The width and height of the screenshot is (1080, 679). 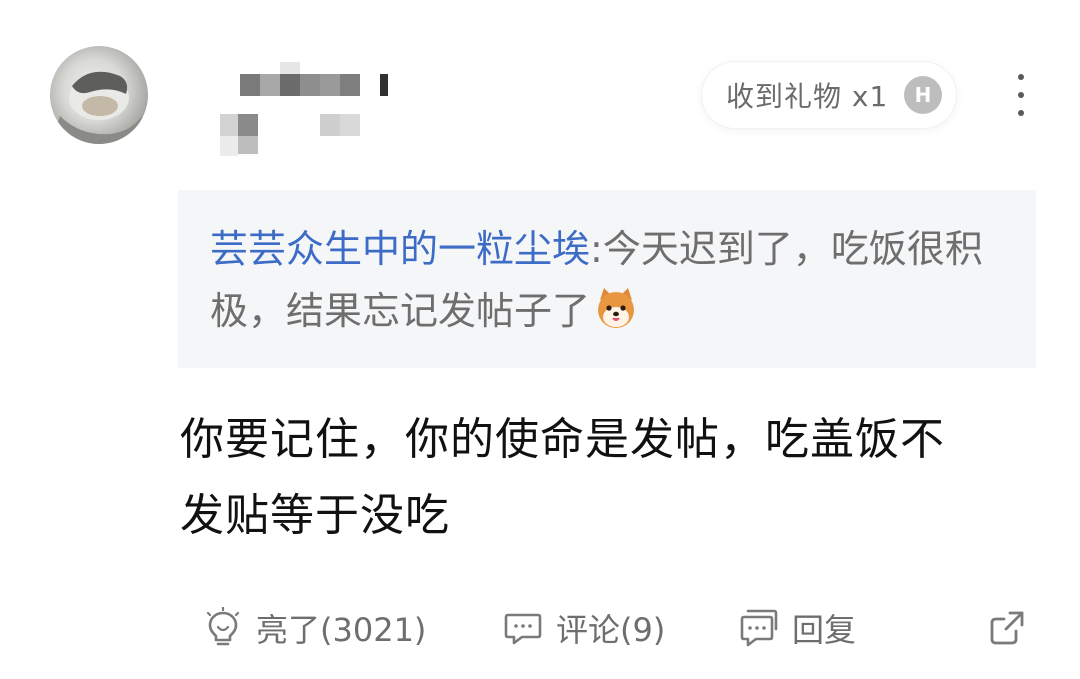 I want to click on lightbulb-icon, so click(x=223, y=626).